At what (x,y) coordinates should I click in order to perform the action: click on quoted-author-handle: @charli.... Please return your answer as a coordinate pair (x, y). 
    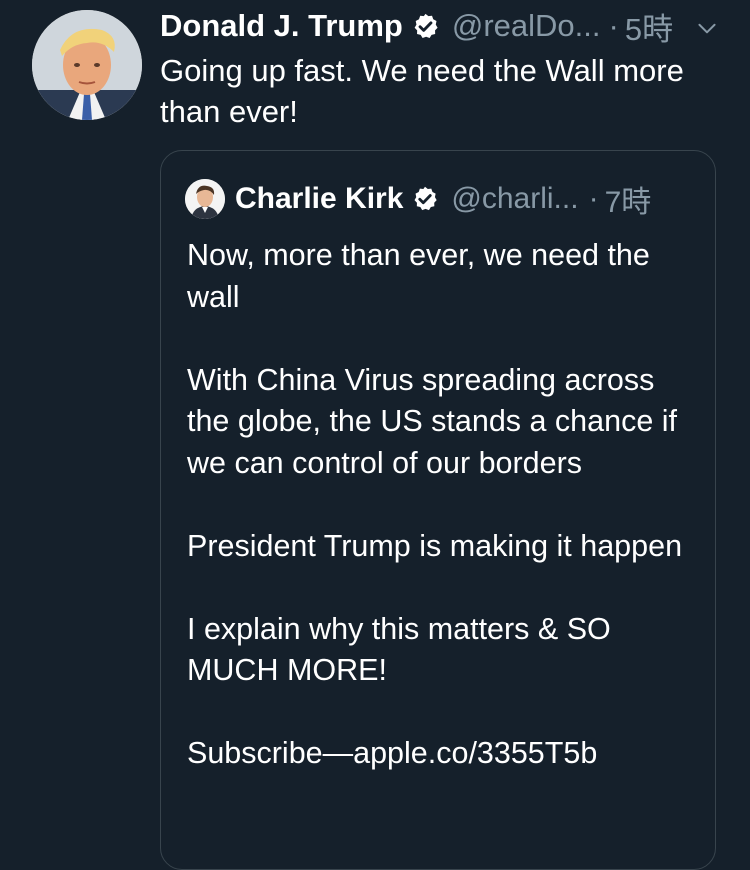
    Looking at the image, I should click on (514, 199).